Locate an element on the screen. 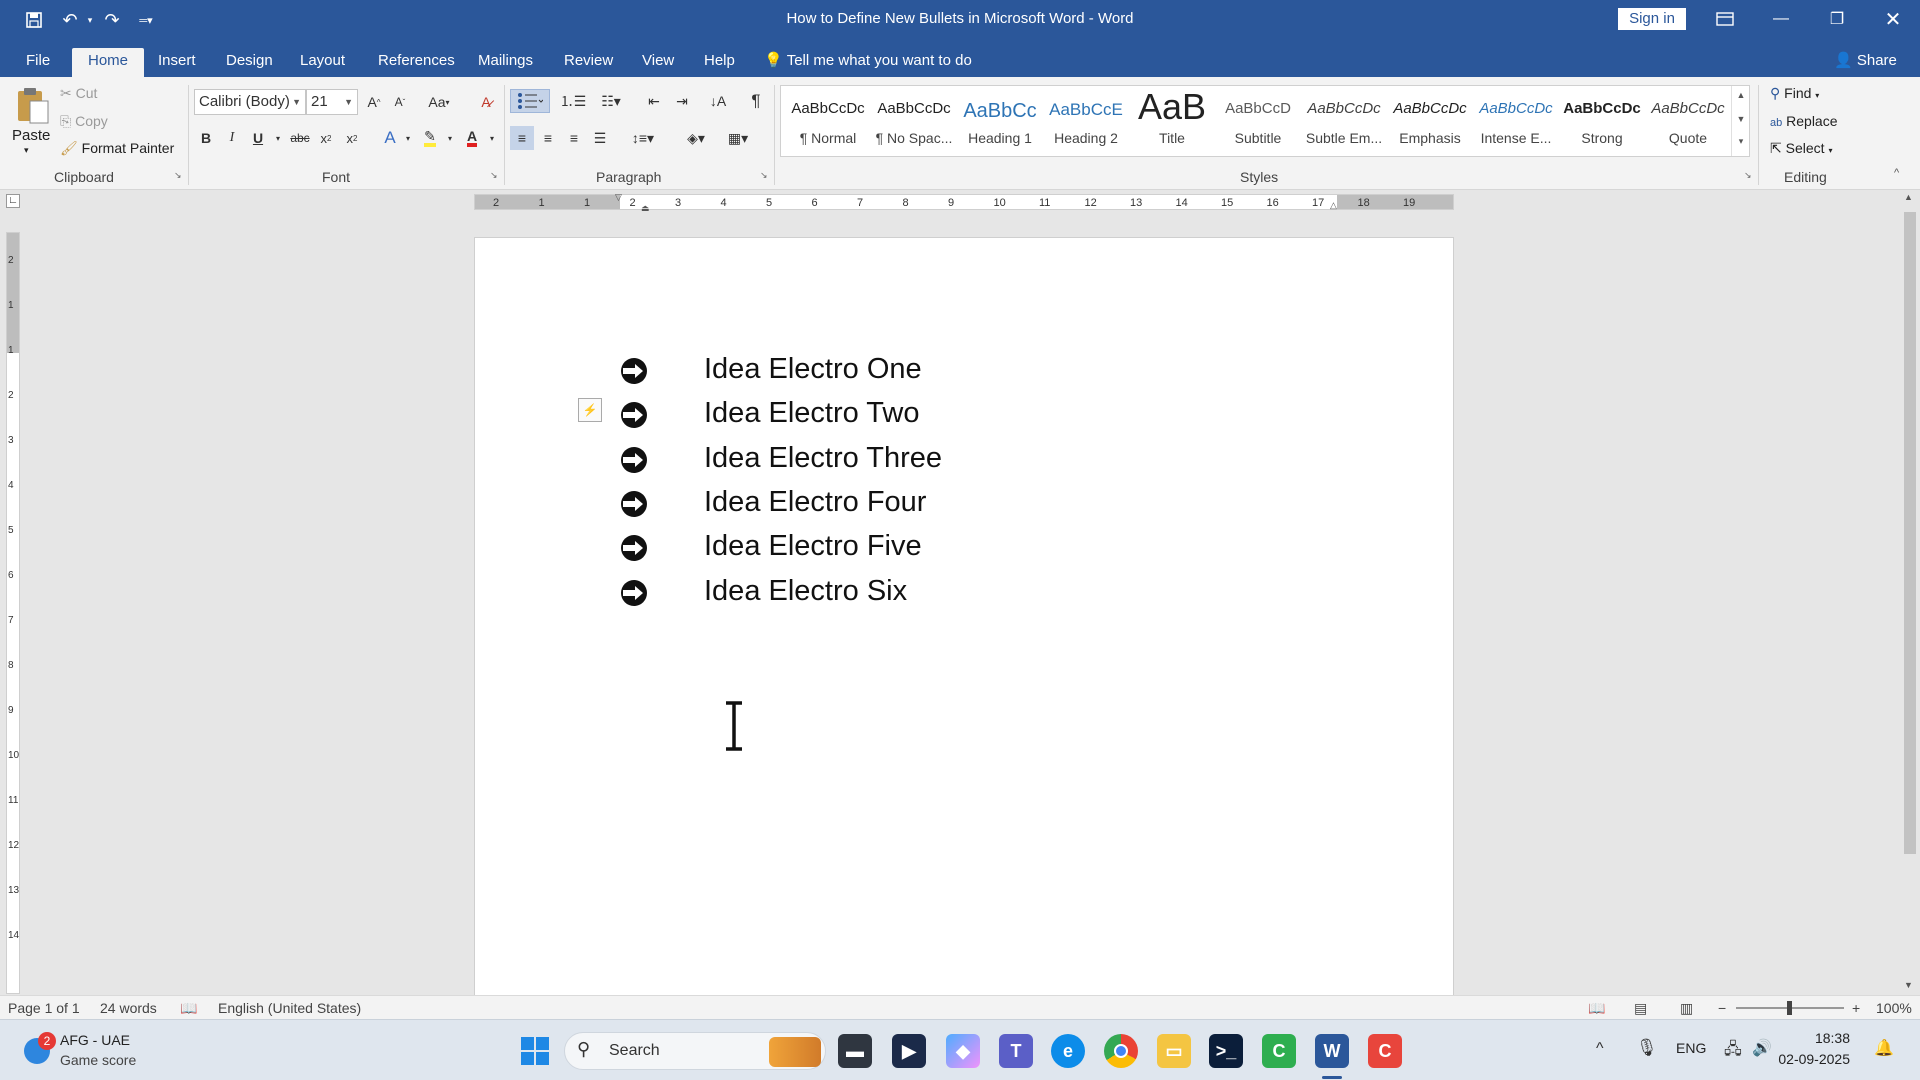 This screenshot has height=1080, width=1920. ribbon-display-options-icon is located at coordinates (1725, 19).